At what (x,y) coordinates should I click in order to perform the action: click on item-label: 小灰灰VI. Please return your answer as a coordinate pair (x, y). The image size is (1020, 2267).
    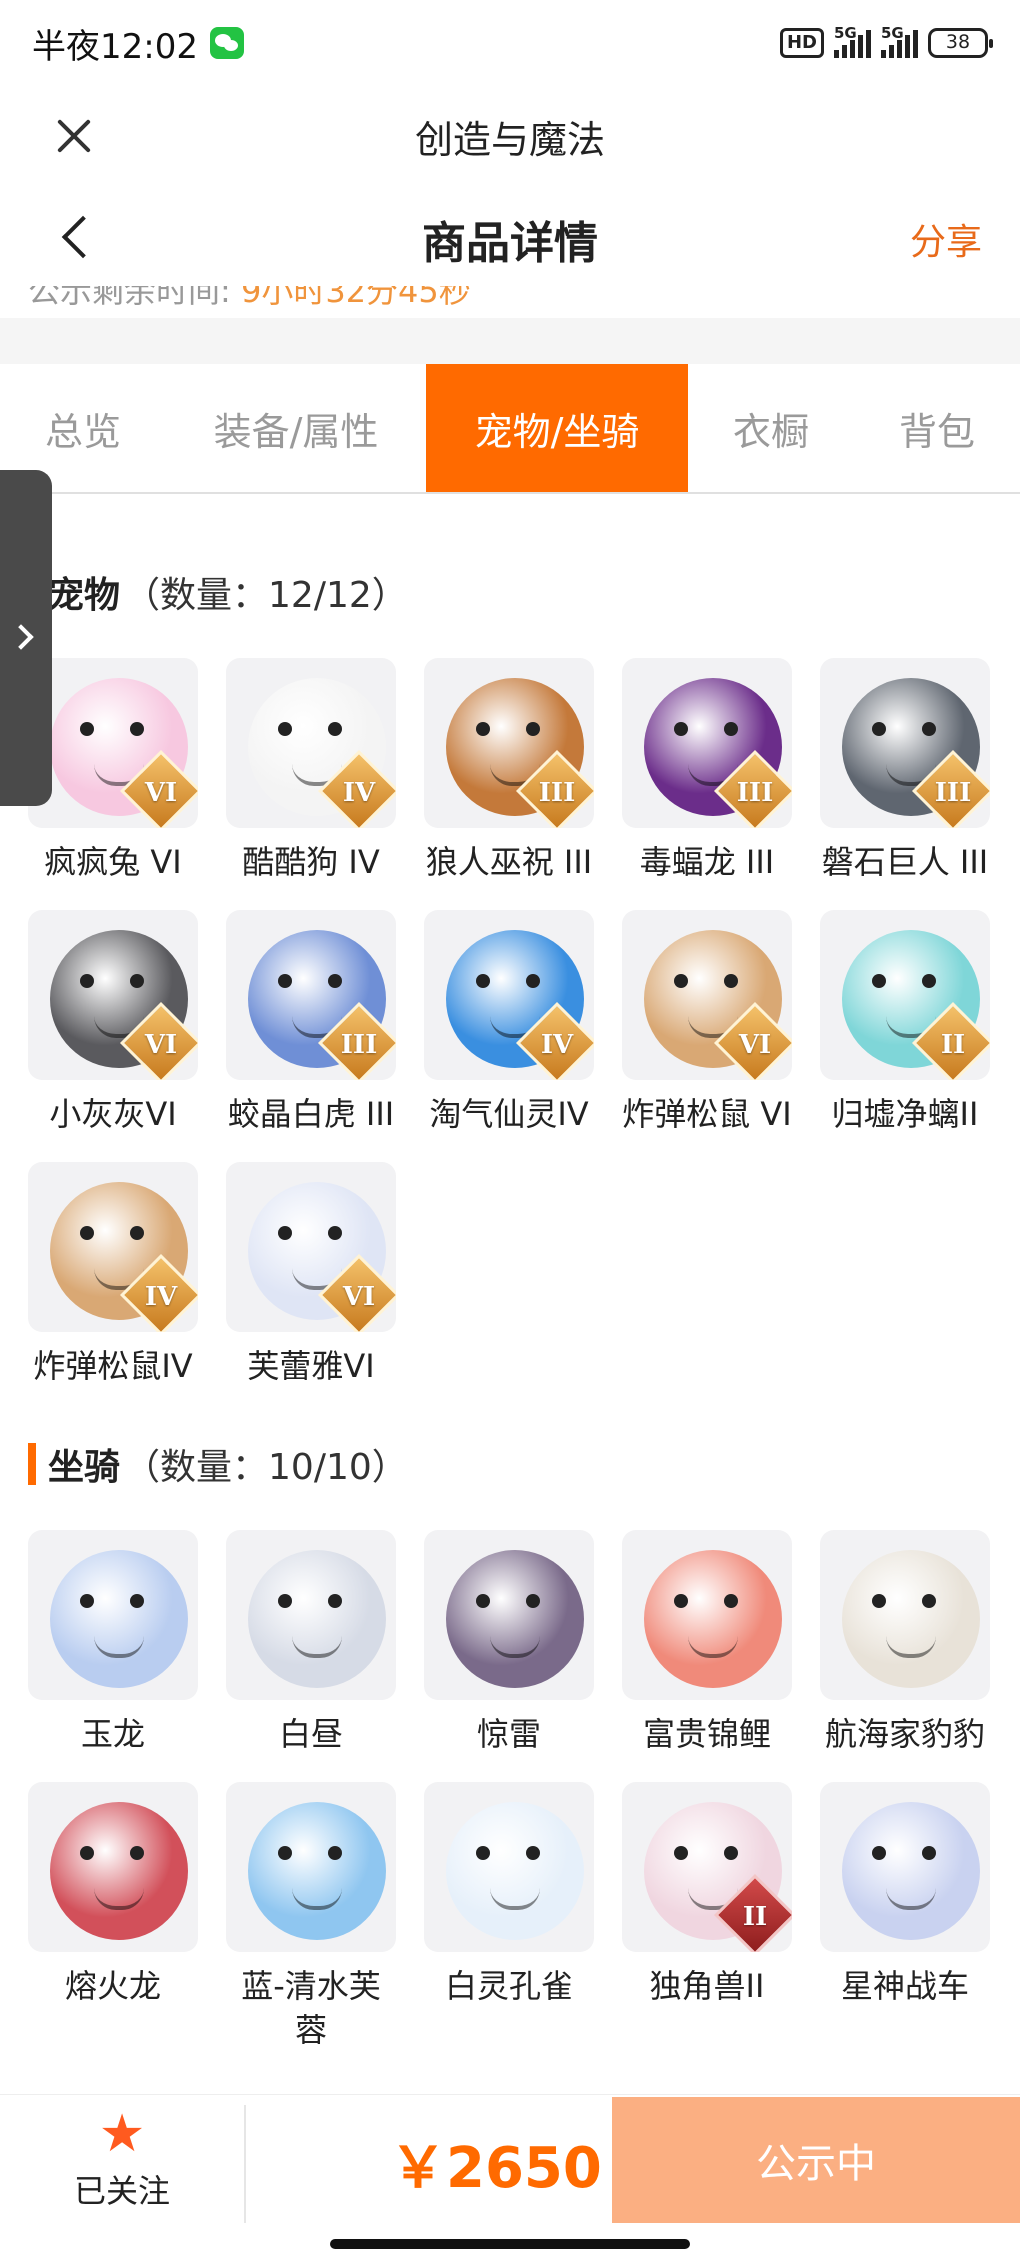
    Looking at the image, I should click on (113, 1114).